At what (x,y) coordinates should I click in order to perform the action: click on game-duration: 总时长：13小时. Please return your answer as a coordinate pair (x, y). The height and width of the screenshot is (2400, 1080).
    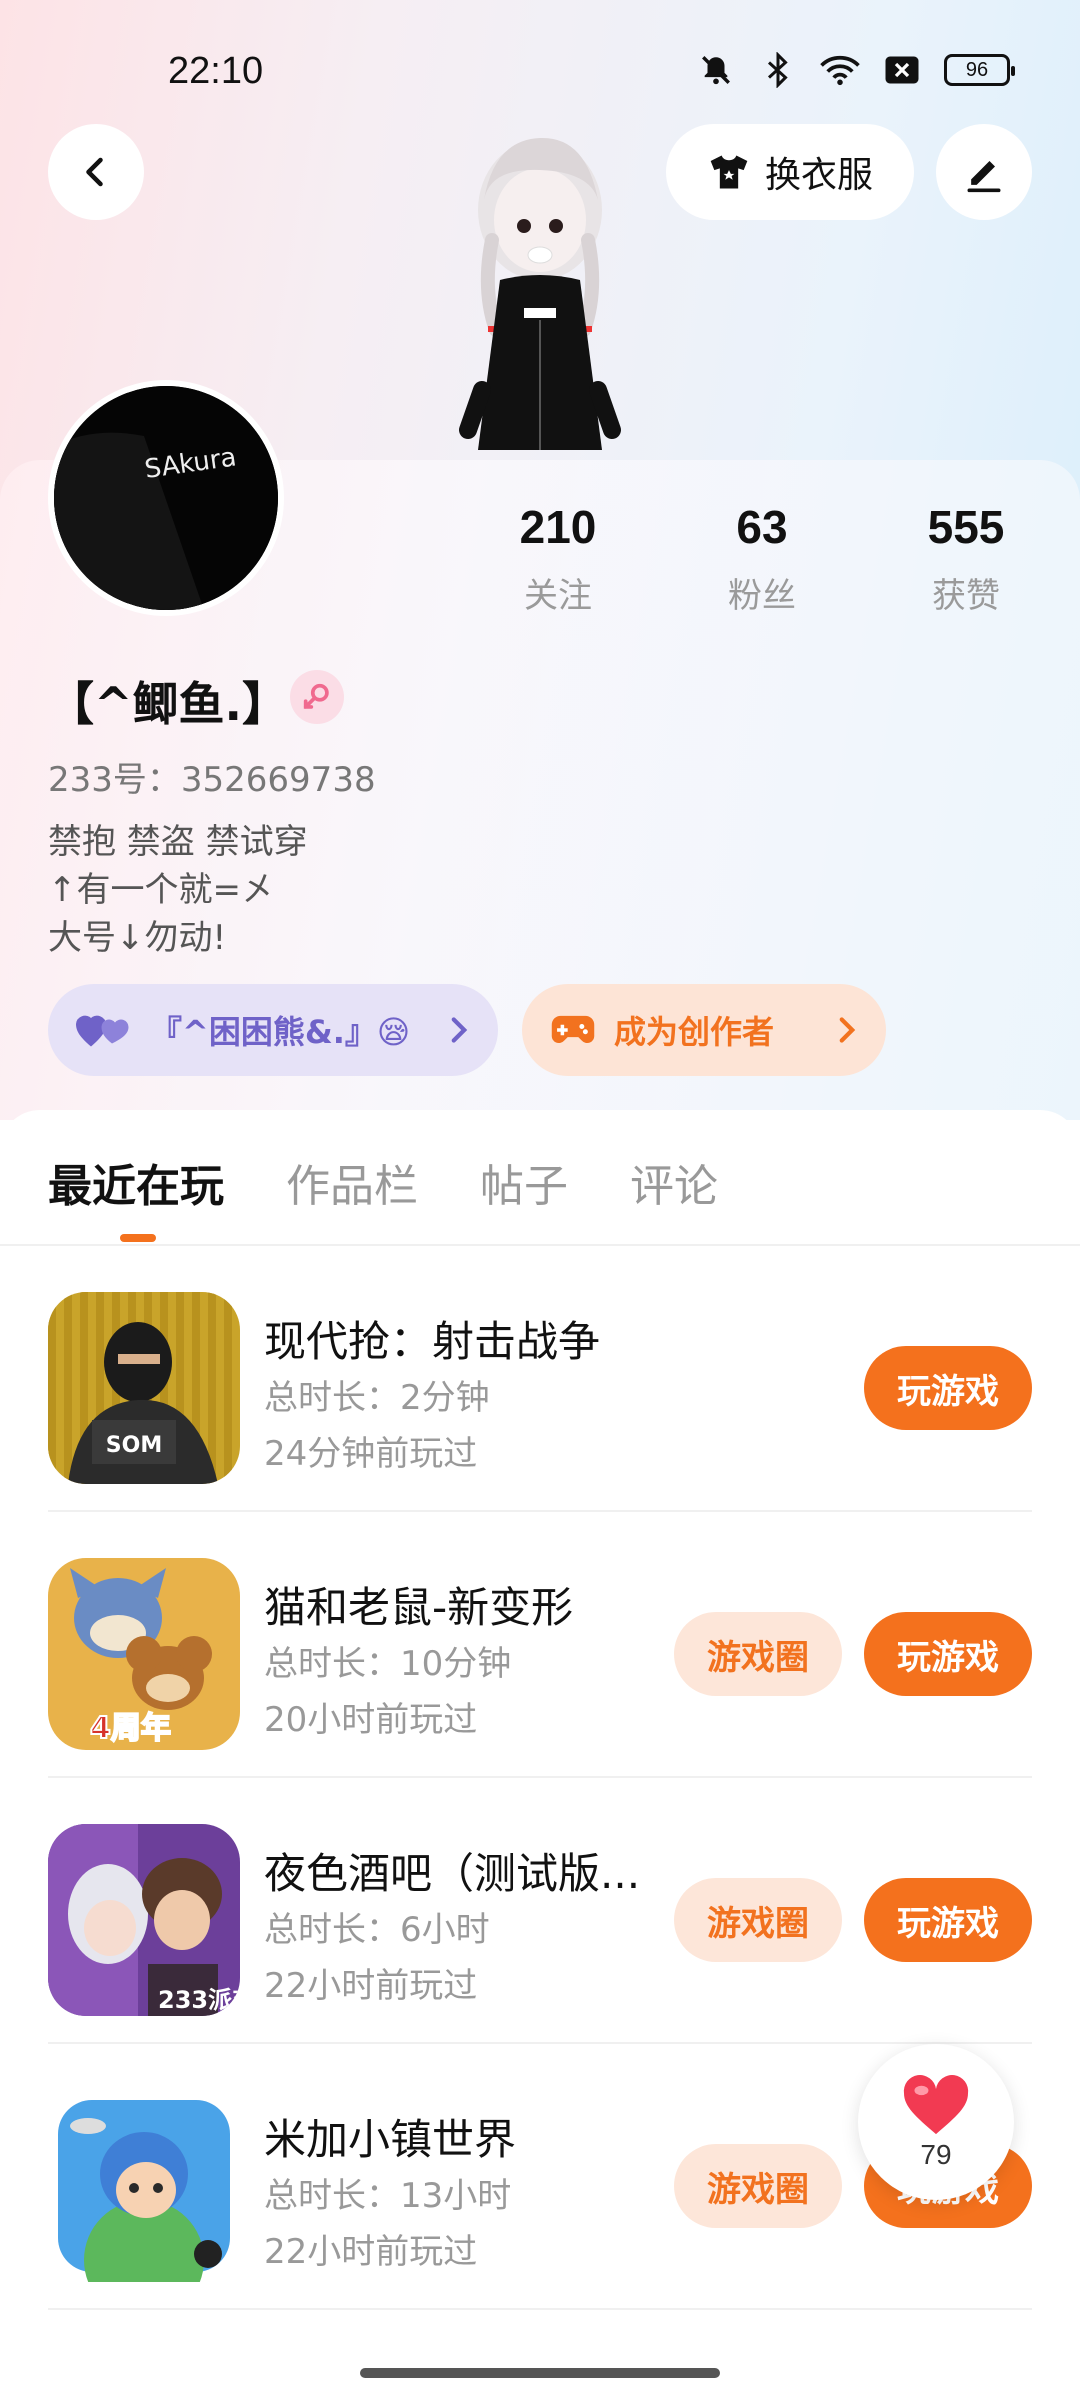
    Looking at the image, I should click on (388, 2196).